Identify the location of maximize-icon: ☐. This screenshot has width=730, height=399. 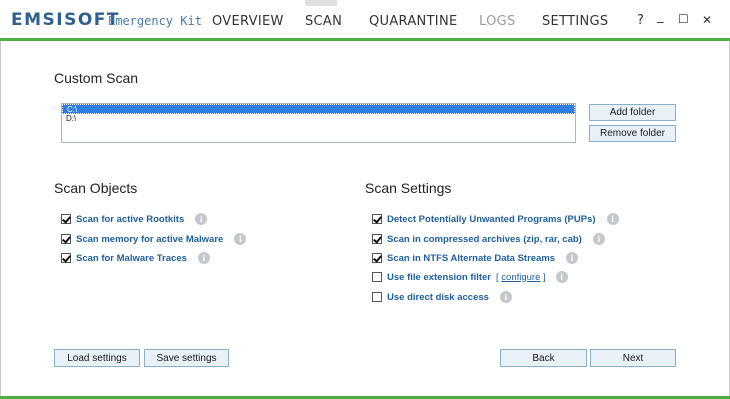
(683, 19).